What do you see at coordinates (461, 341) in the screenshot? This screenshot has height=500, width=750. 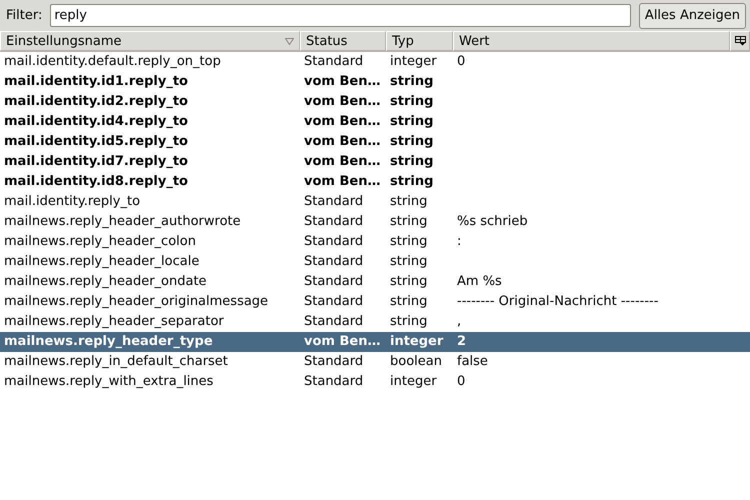 I see `value-cell-text: 2` at bounding box center [461, 341].